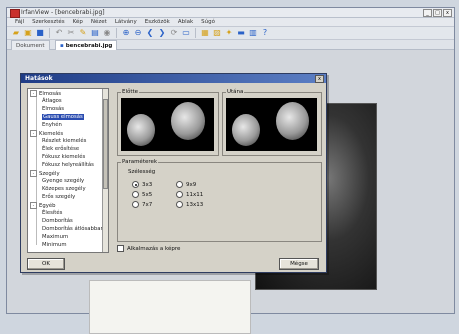  I want to click on app-logo-icon, so click(15, 13).